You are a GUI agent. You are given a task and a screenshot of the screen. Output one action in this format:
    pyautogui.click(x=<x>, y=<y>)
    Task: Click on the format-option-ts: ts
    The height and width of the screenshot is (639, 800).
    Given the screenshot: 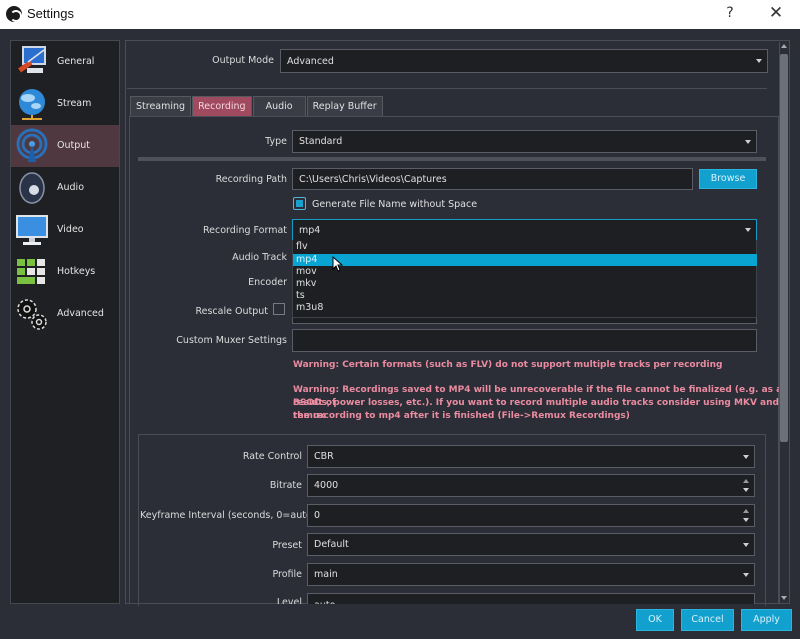 What is the action you would take?
    pyautogui.click(x=525, y=296)
    